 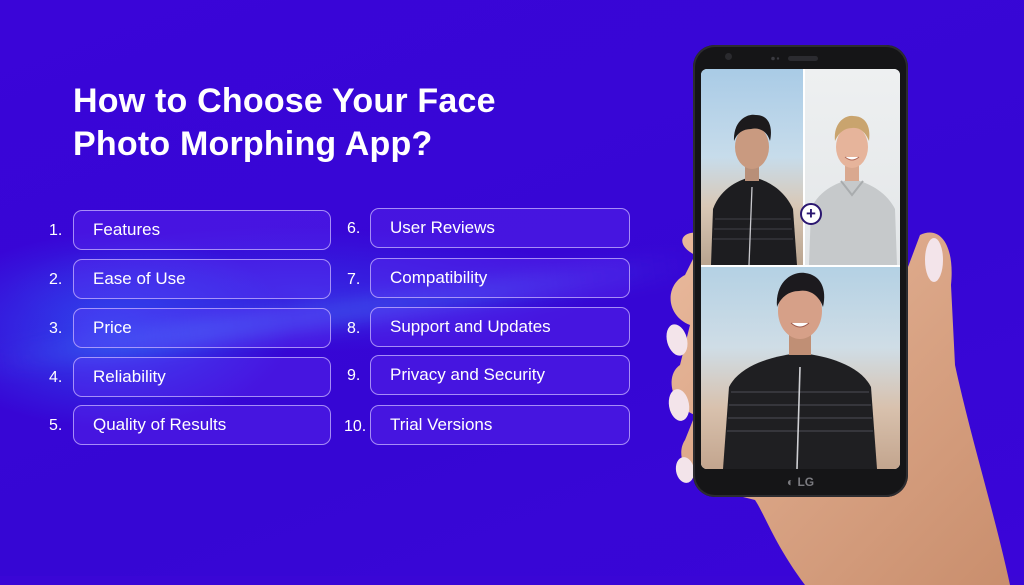 What do you see at coordinates (127, 229) in the screenshot?
I see `item-label: Features` at bounding box center [127, 229].